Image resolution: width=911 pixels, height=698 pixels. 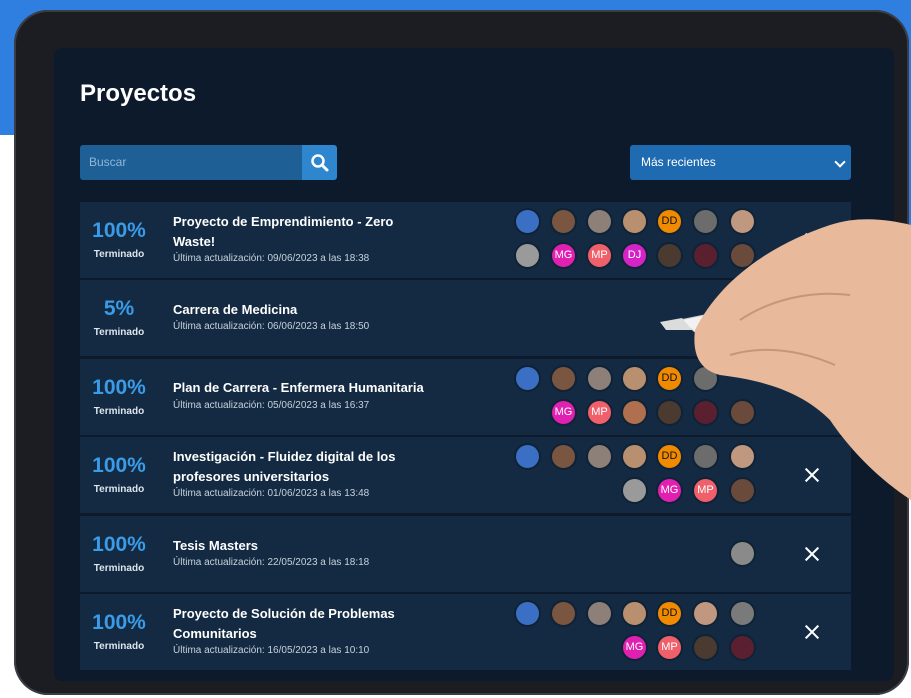 What do you see at coordinates (740, 162) in the screenshot?
I see `sort-select: Más recientes` at bounding box center [740, 162].